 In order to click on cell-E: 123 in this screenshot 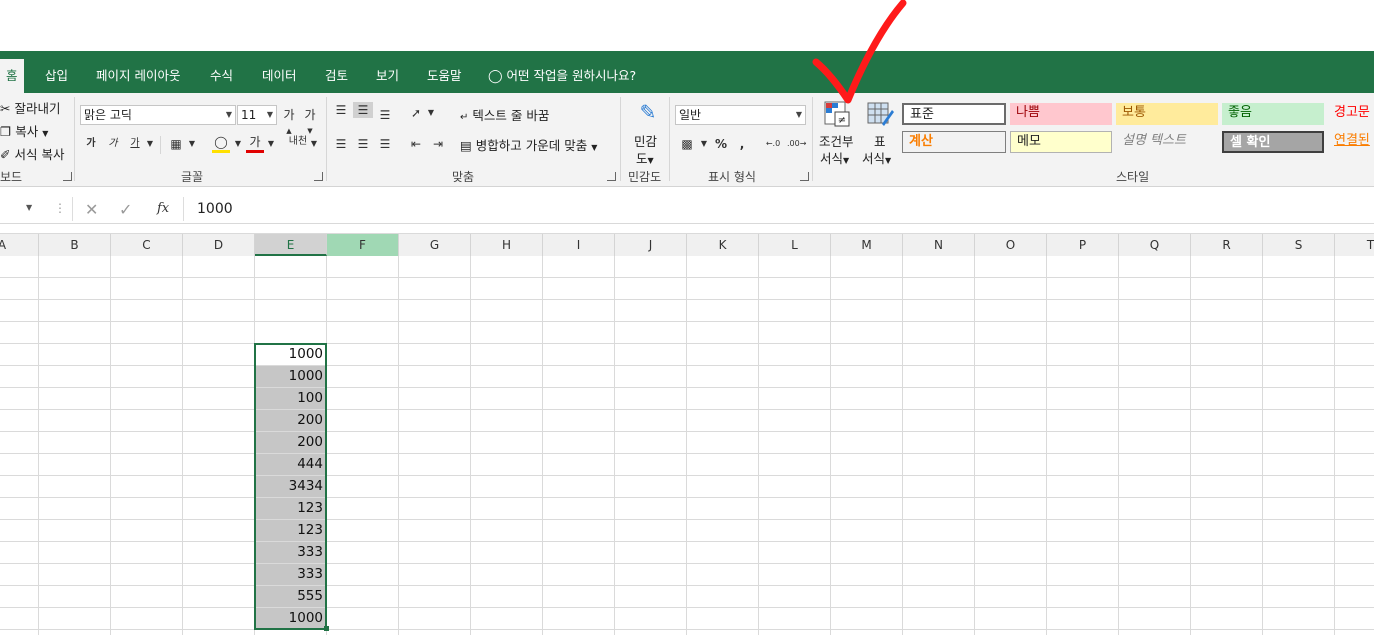, I will do `click(290, 508)`.